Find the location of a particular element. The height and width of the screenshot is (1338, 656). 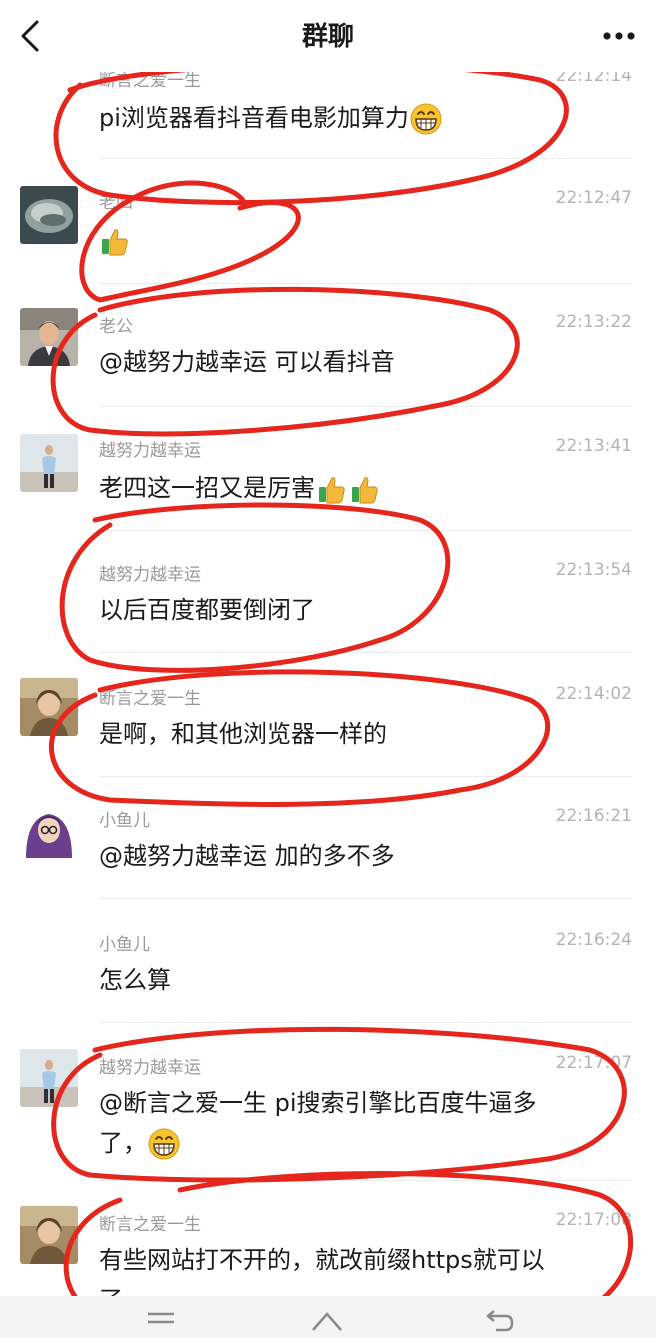

home-icon is located at coordinates (327, 1321).